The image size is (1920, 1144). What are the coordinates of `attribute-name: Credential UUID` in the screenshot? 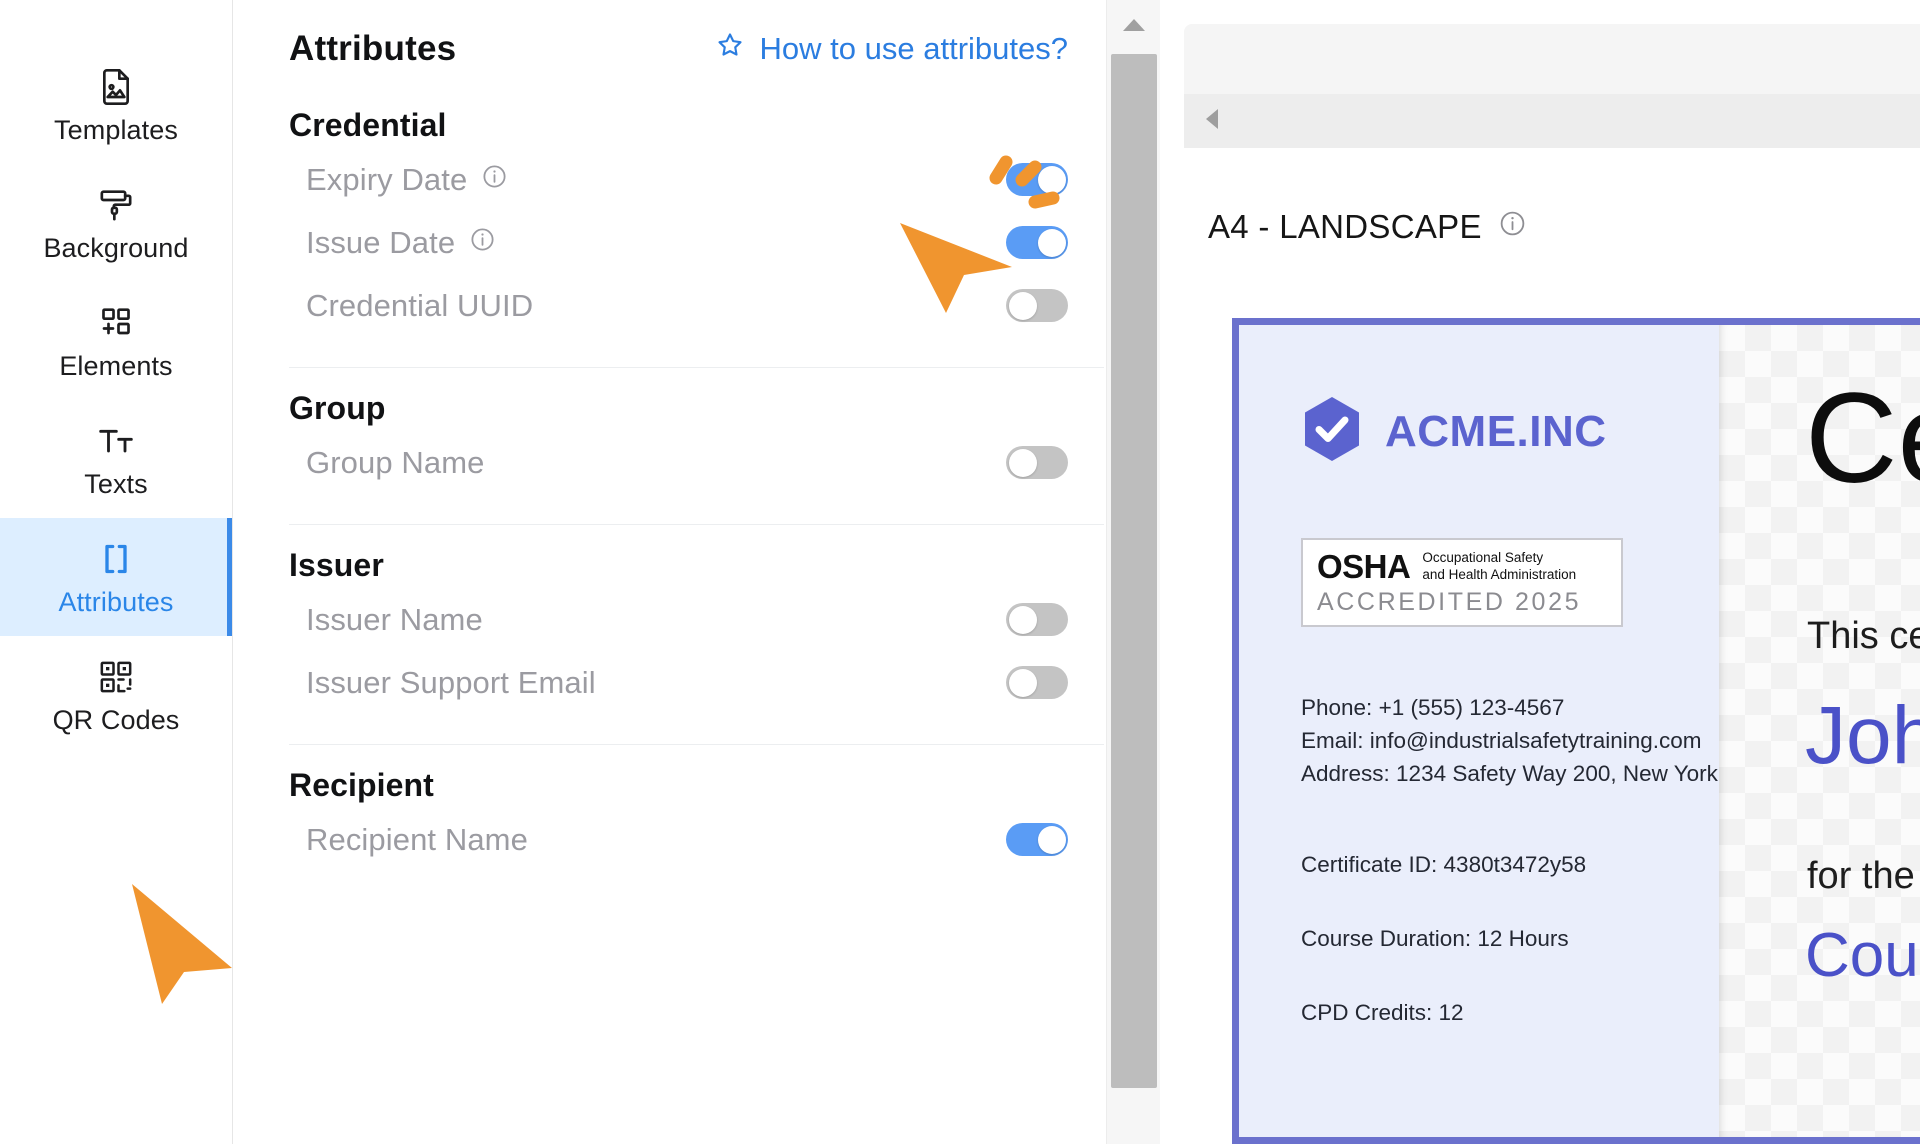 It's located at (420, 305).